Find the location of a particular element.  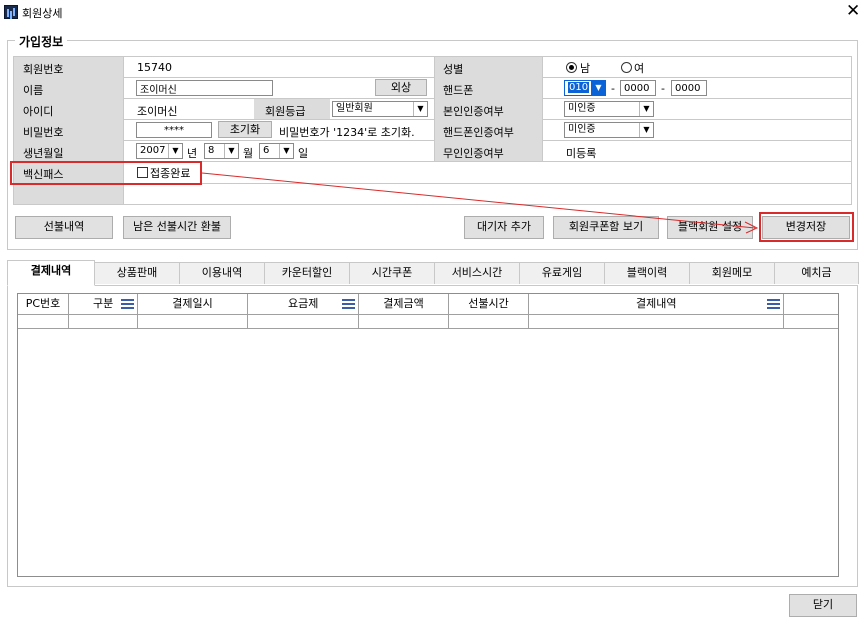

tab-product-sales: 상품판매 is located at coordinates (137, 273).